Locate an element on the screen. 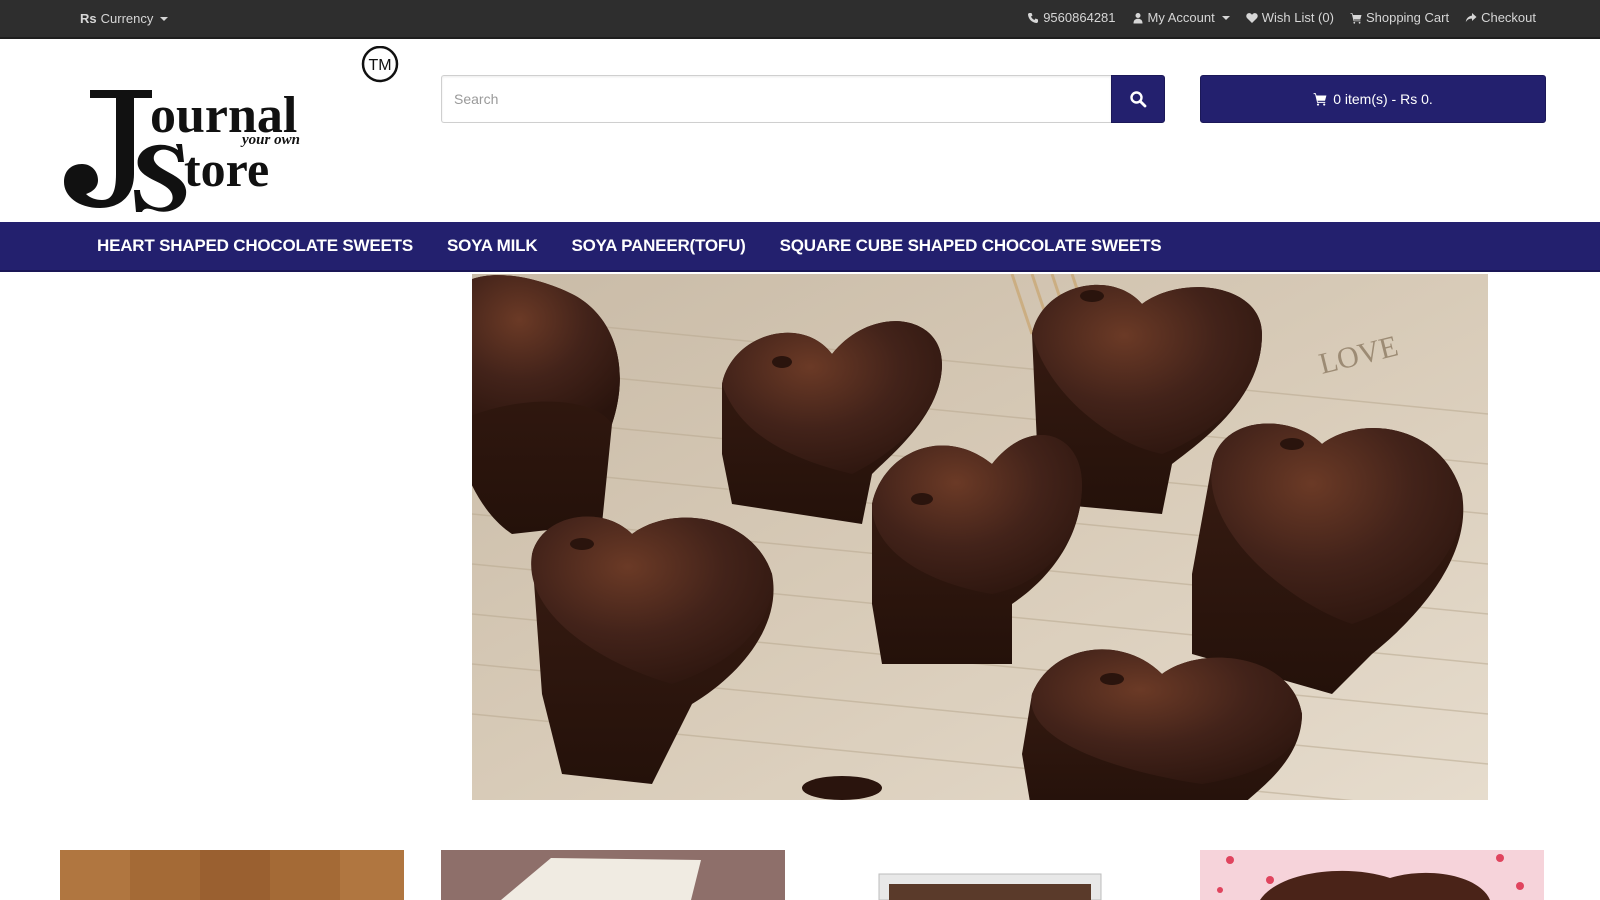 This screenshot has width=1600, height=900. tofu-product-image is located at coordinates (613, 875).